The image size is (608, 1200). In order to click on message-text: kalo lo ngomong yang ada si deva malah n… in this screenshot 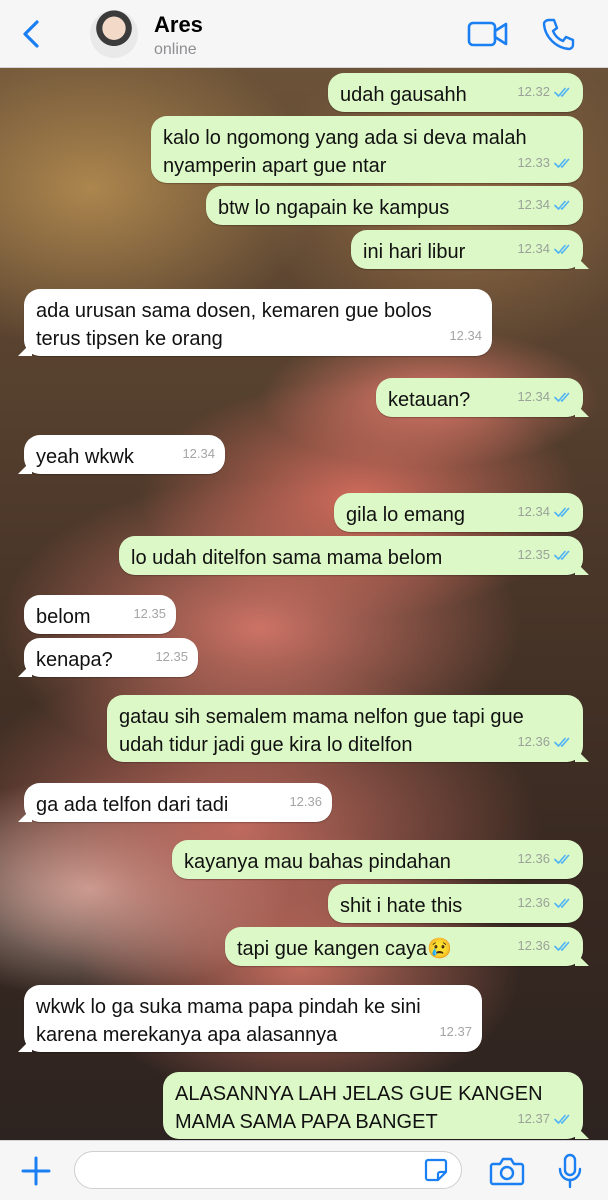, I will do `click(348, 152)`.